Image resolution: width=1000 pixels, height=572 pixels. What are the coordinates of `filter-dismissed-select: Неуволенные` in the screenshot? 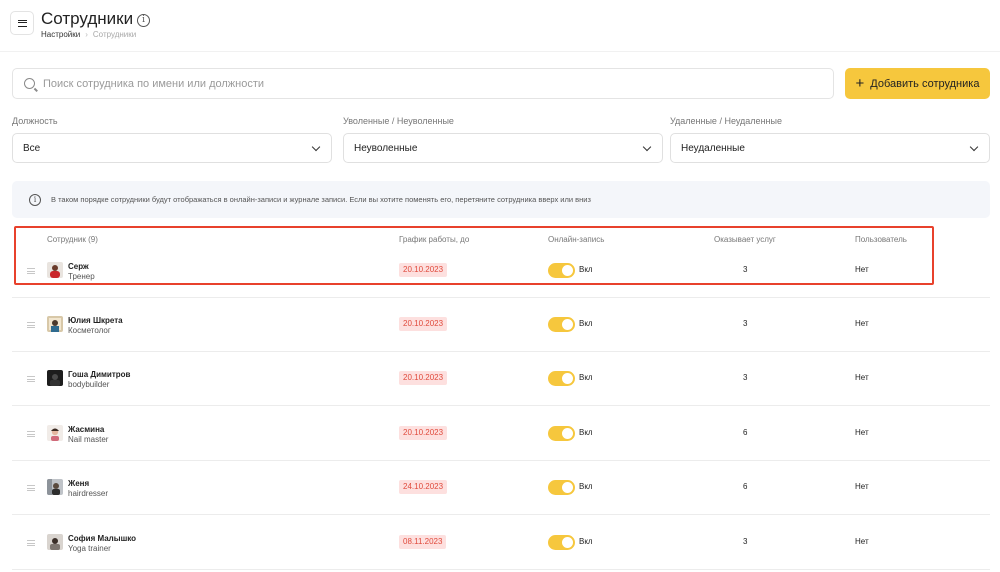 It's located at (503, 148).